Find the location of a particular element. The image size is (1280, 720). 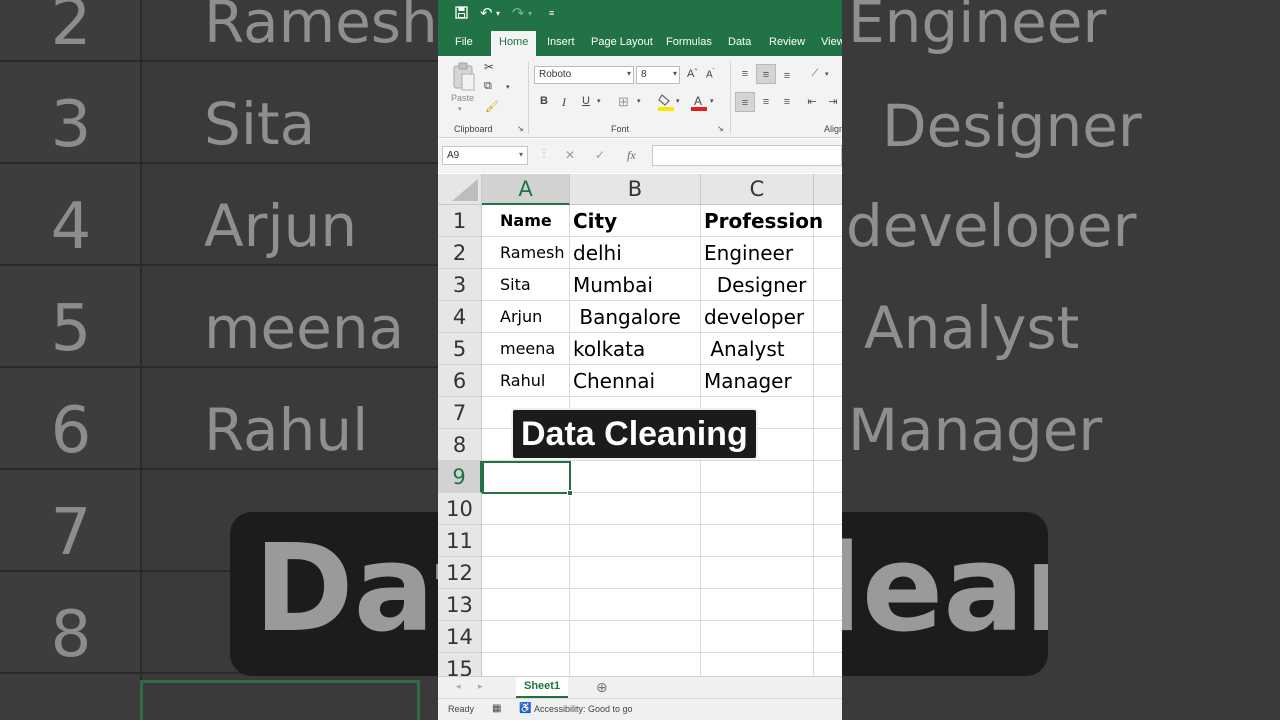

tab-data: Data is located at coordinates (739, 42).